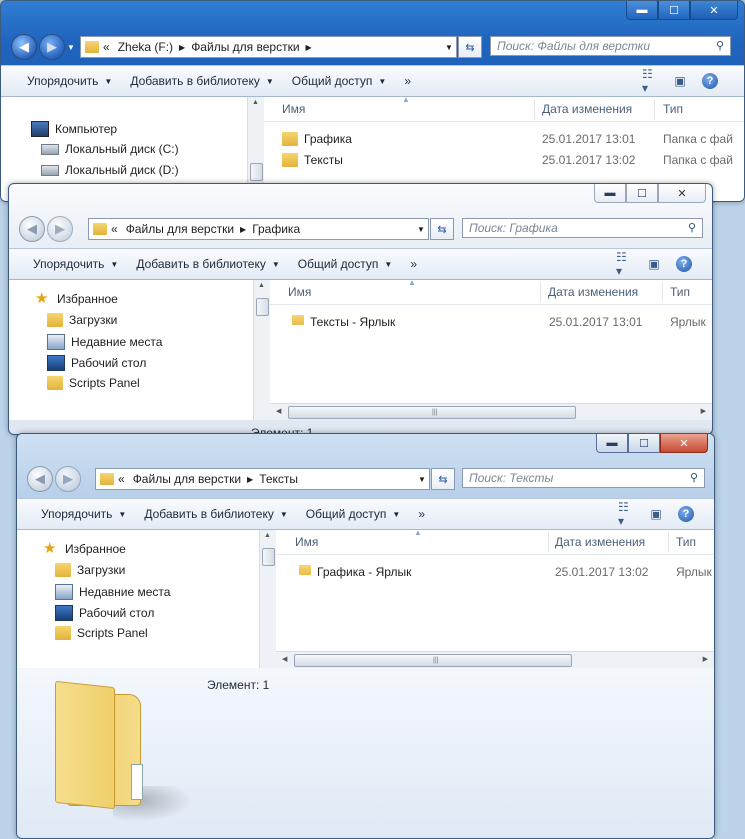  What do you see at coordinates (491, 322) in the screenshot?
I see `file-row: Тексты - Ярлык 25.01.2017 13:01 Ярлык` at bounding box center [491, 322].